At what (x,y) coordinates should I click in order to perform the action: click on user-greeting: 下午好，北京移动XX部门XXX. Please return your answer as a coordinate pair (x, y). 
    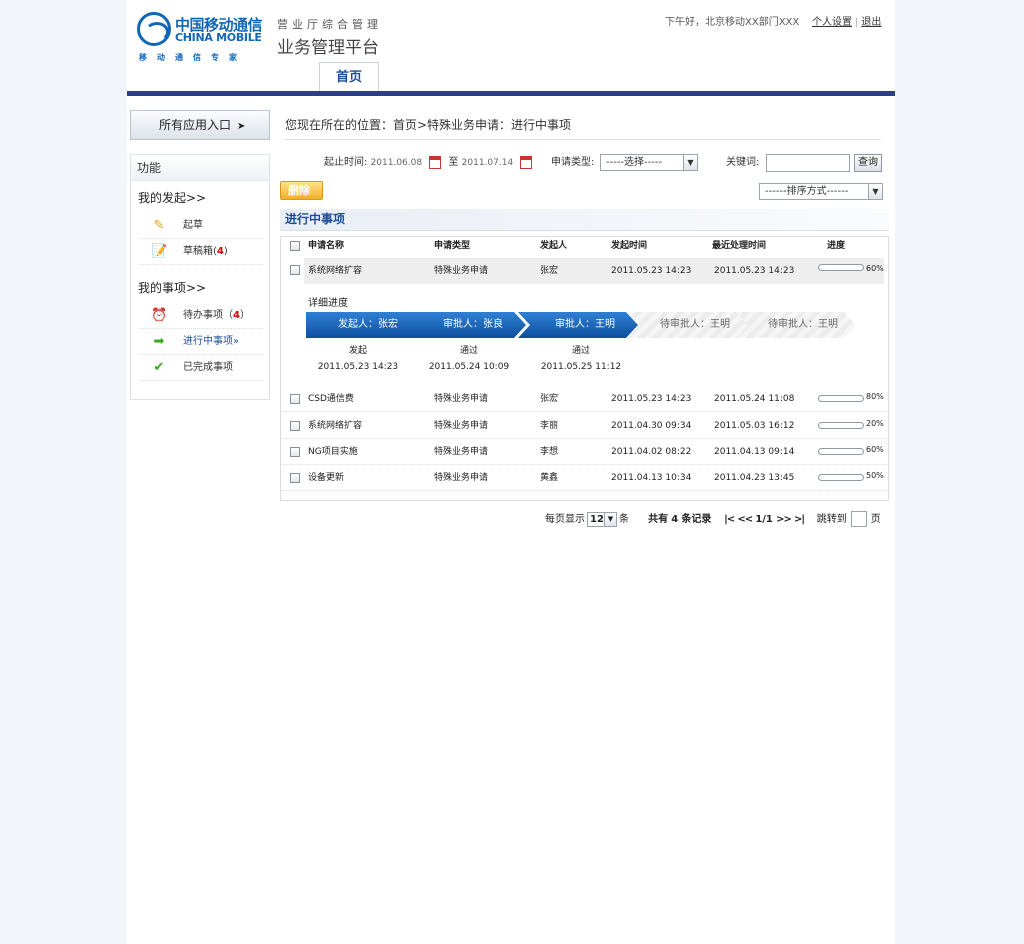
    Looking at the image, I should click on (732, 22).